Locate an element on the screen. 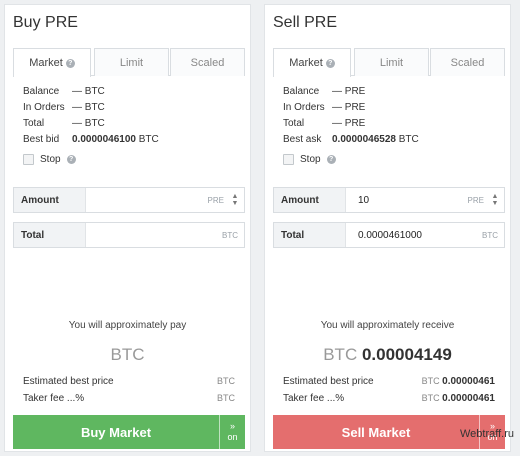  watermark: Webtraff.ru is located at coordinates (486, 434).